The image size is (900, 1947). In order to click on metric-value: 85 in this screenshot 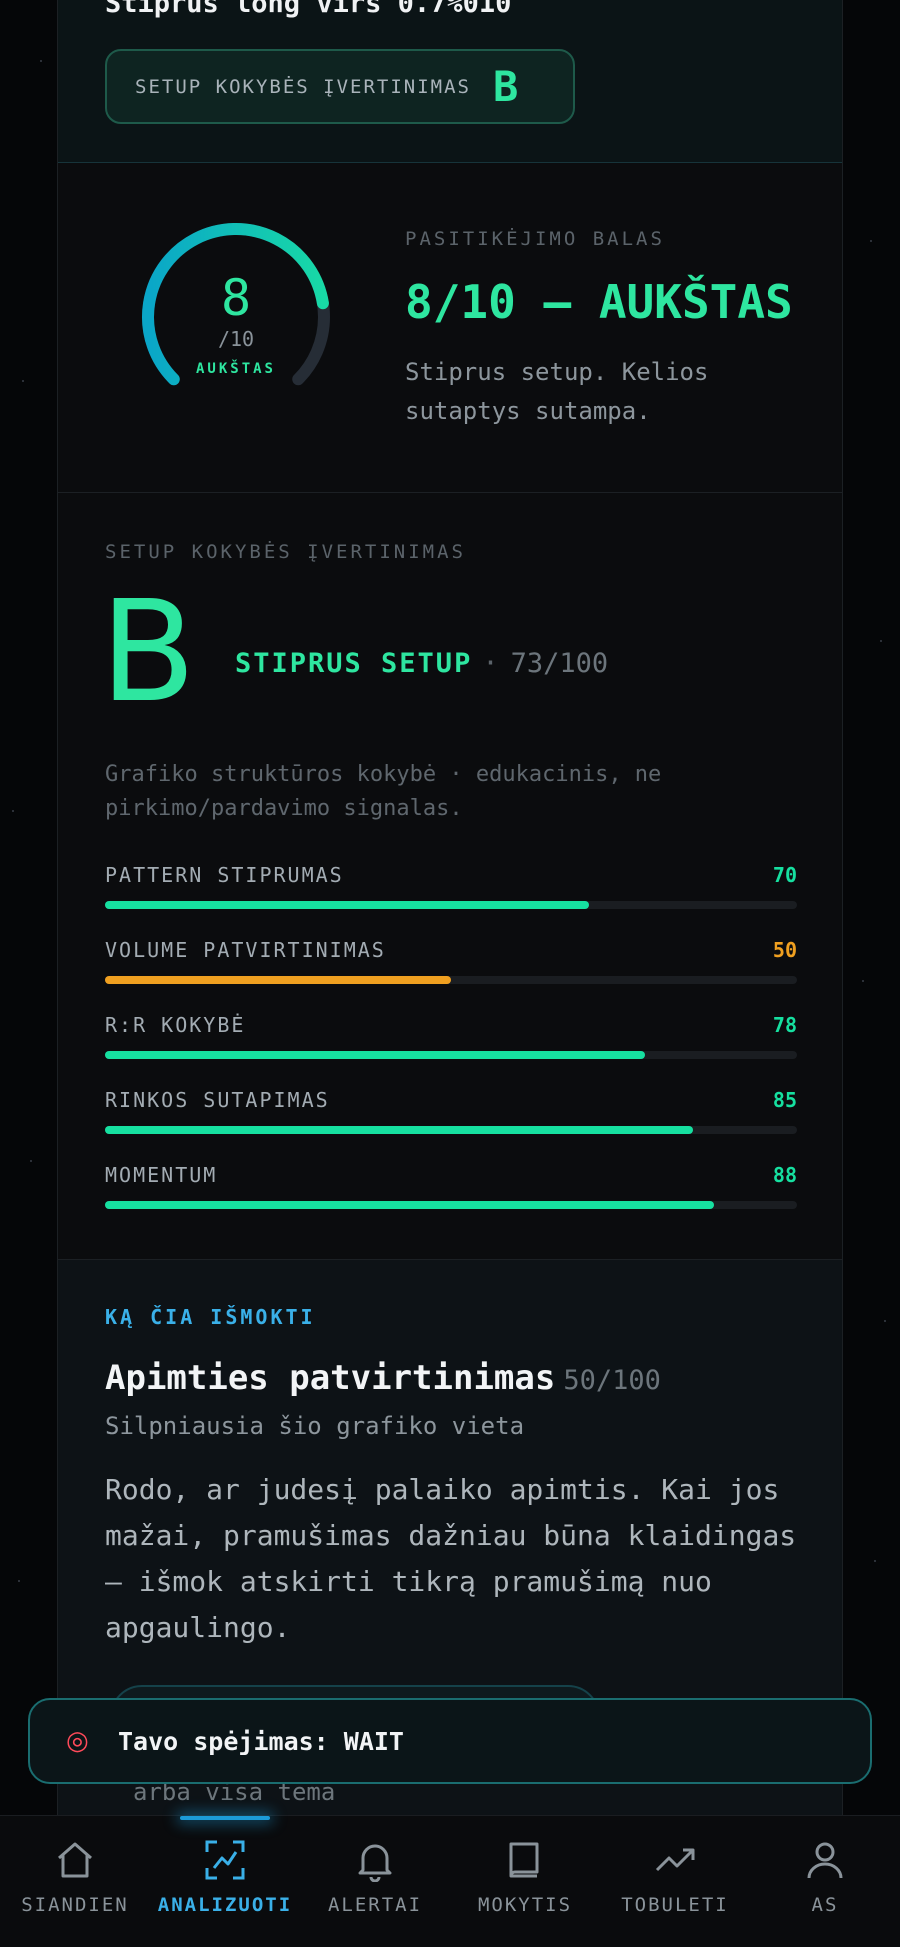, I will do `click(784, 1100)`.